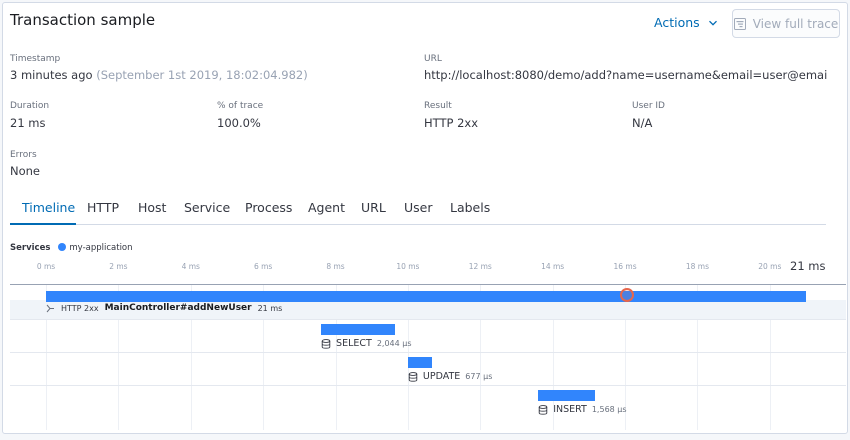  I want to click on service-legend-item: my-application, so click(95, 248).